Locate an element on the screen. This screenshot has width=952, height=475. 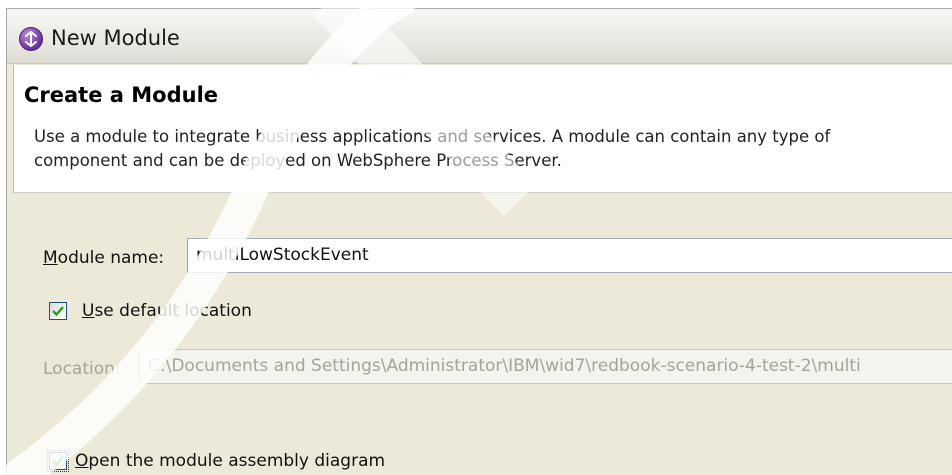
open-assembly-diagram-checkbox is located at coordinates (58, 461).